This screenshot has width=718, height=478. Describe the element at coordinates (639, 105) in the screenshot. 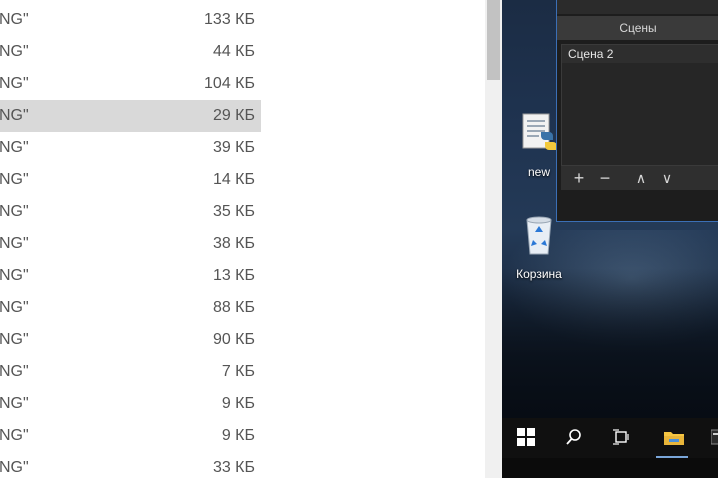

I see `obs-scene-list: Сцена 2` at that location.